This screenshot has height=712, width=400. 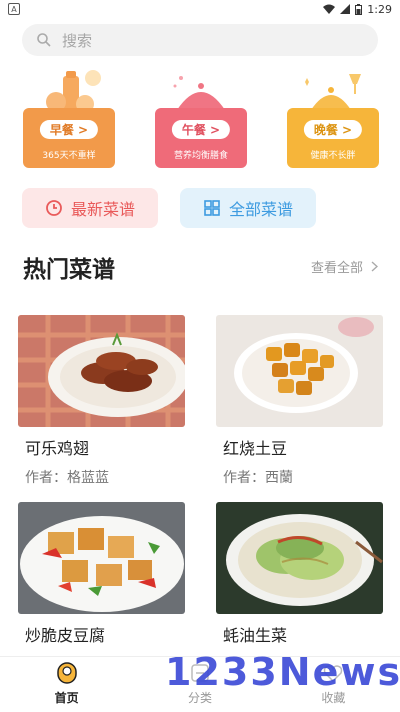 I want to click on all-recipes-label: 全部菜谱, so click(x=260, y=209).